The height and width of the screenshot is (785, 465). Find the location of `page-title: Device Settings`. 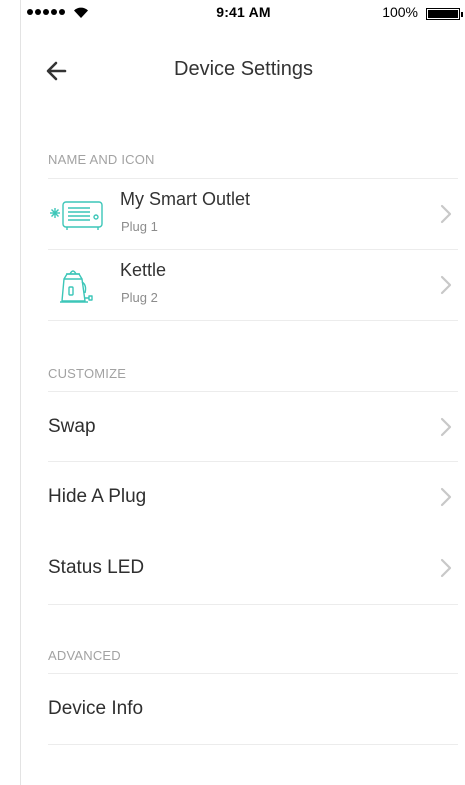

page-title: Device Settings is located at coordinates (243, 69).